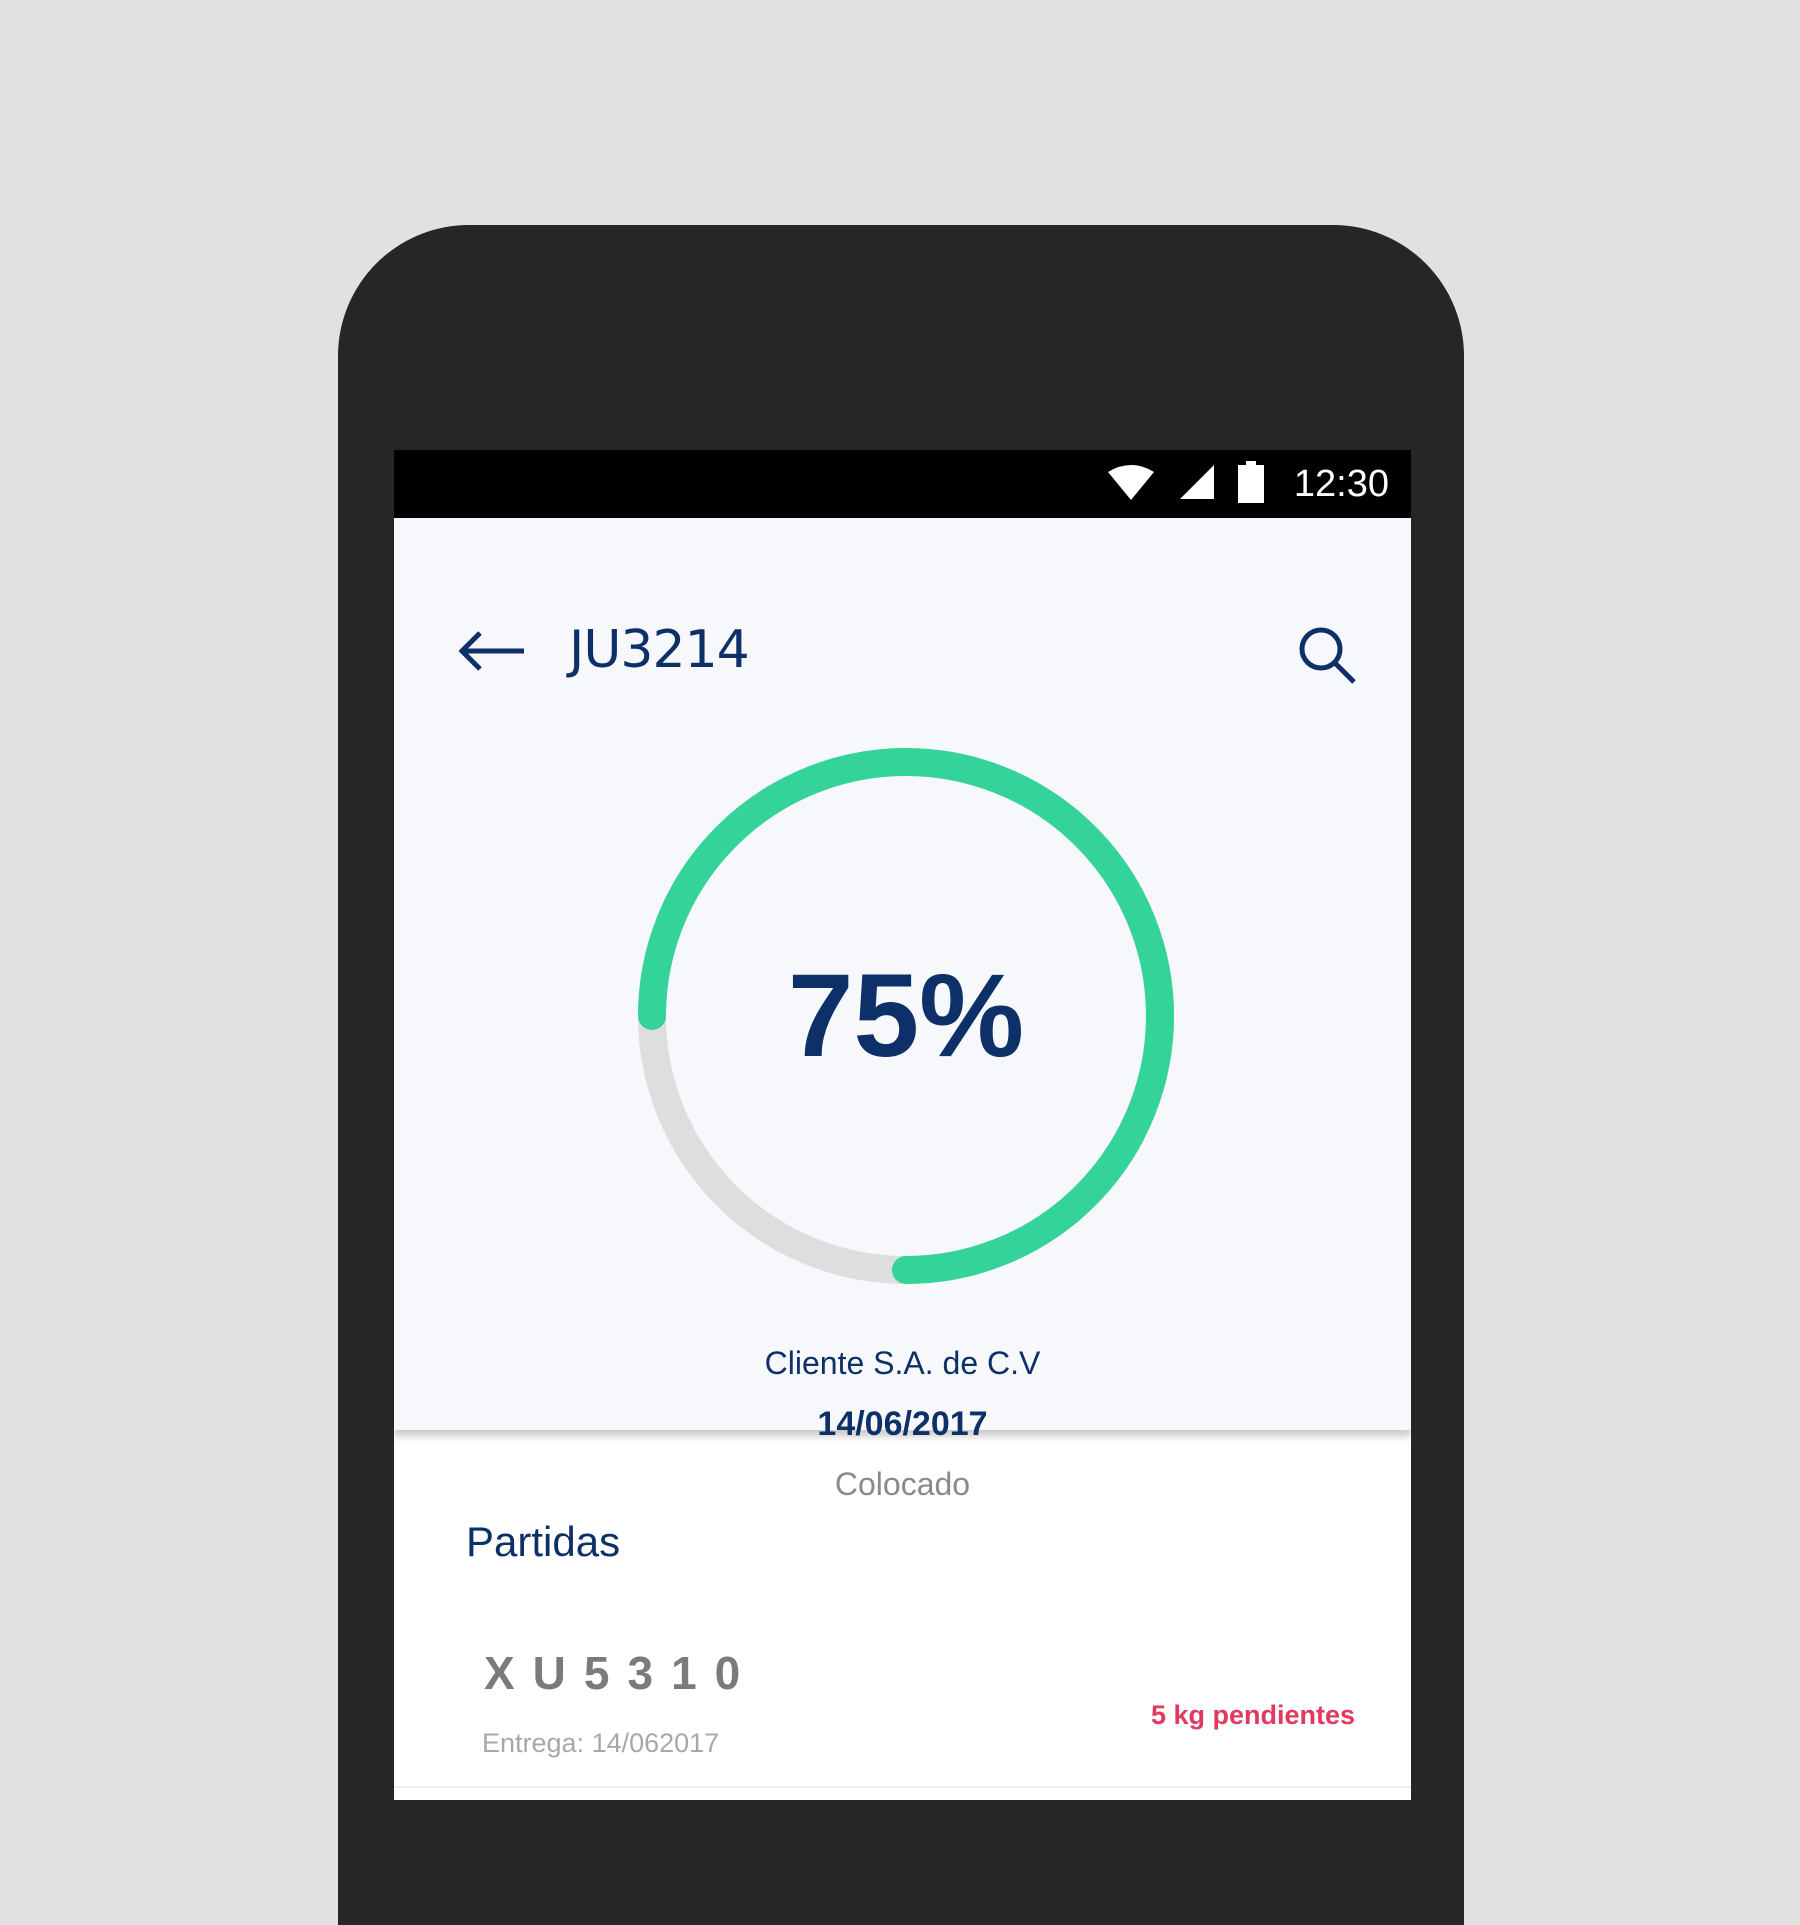  I want to click on back-button, so click(491, 653).